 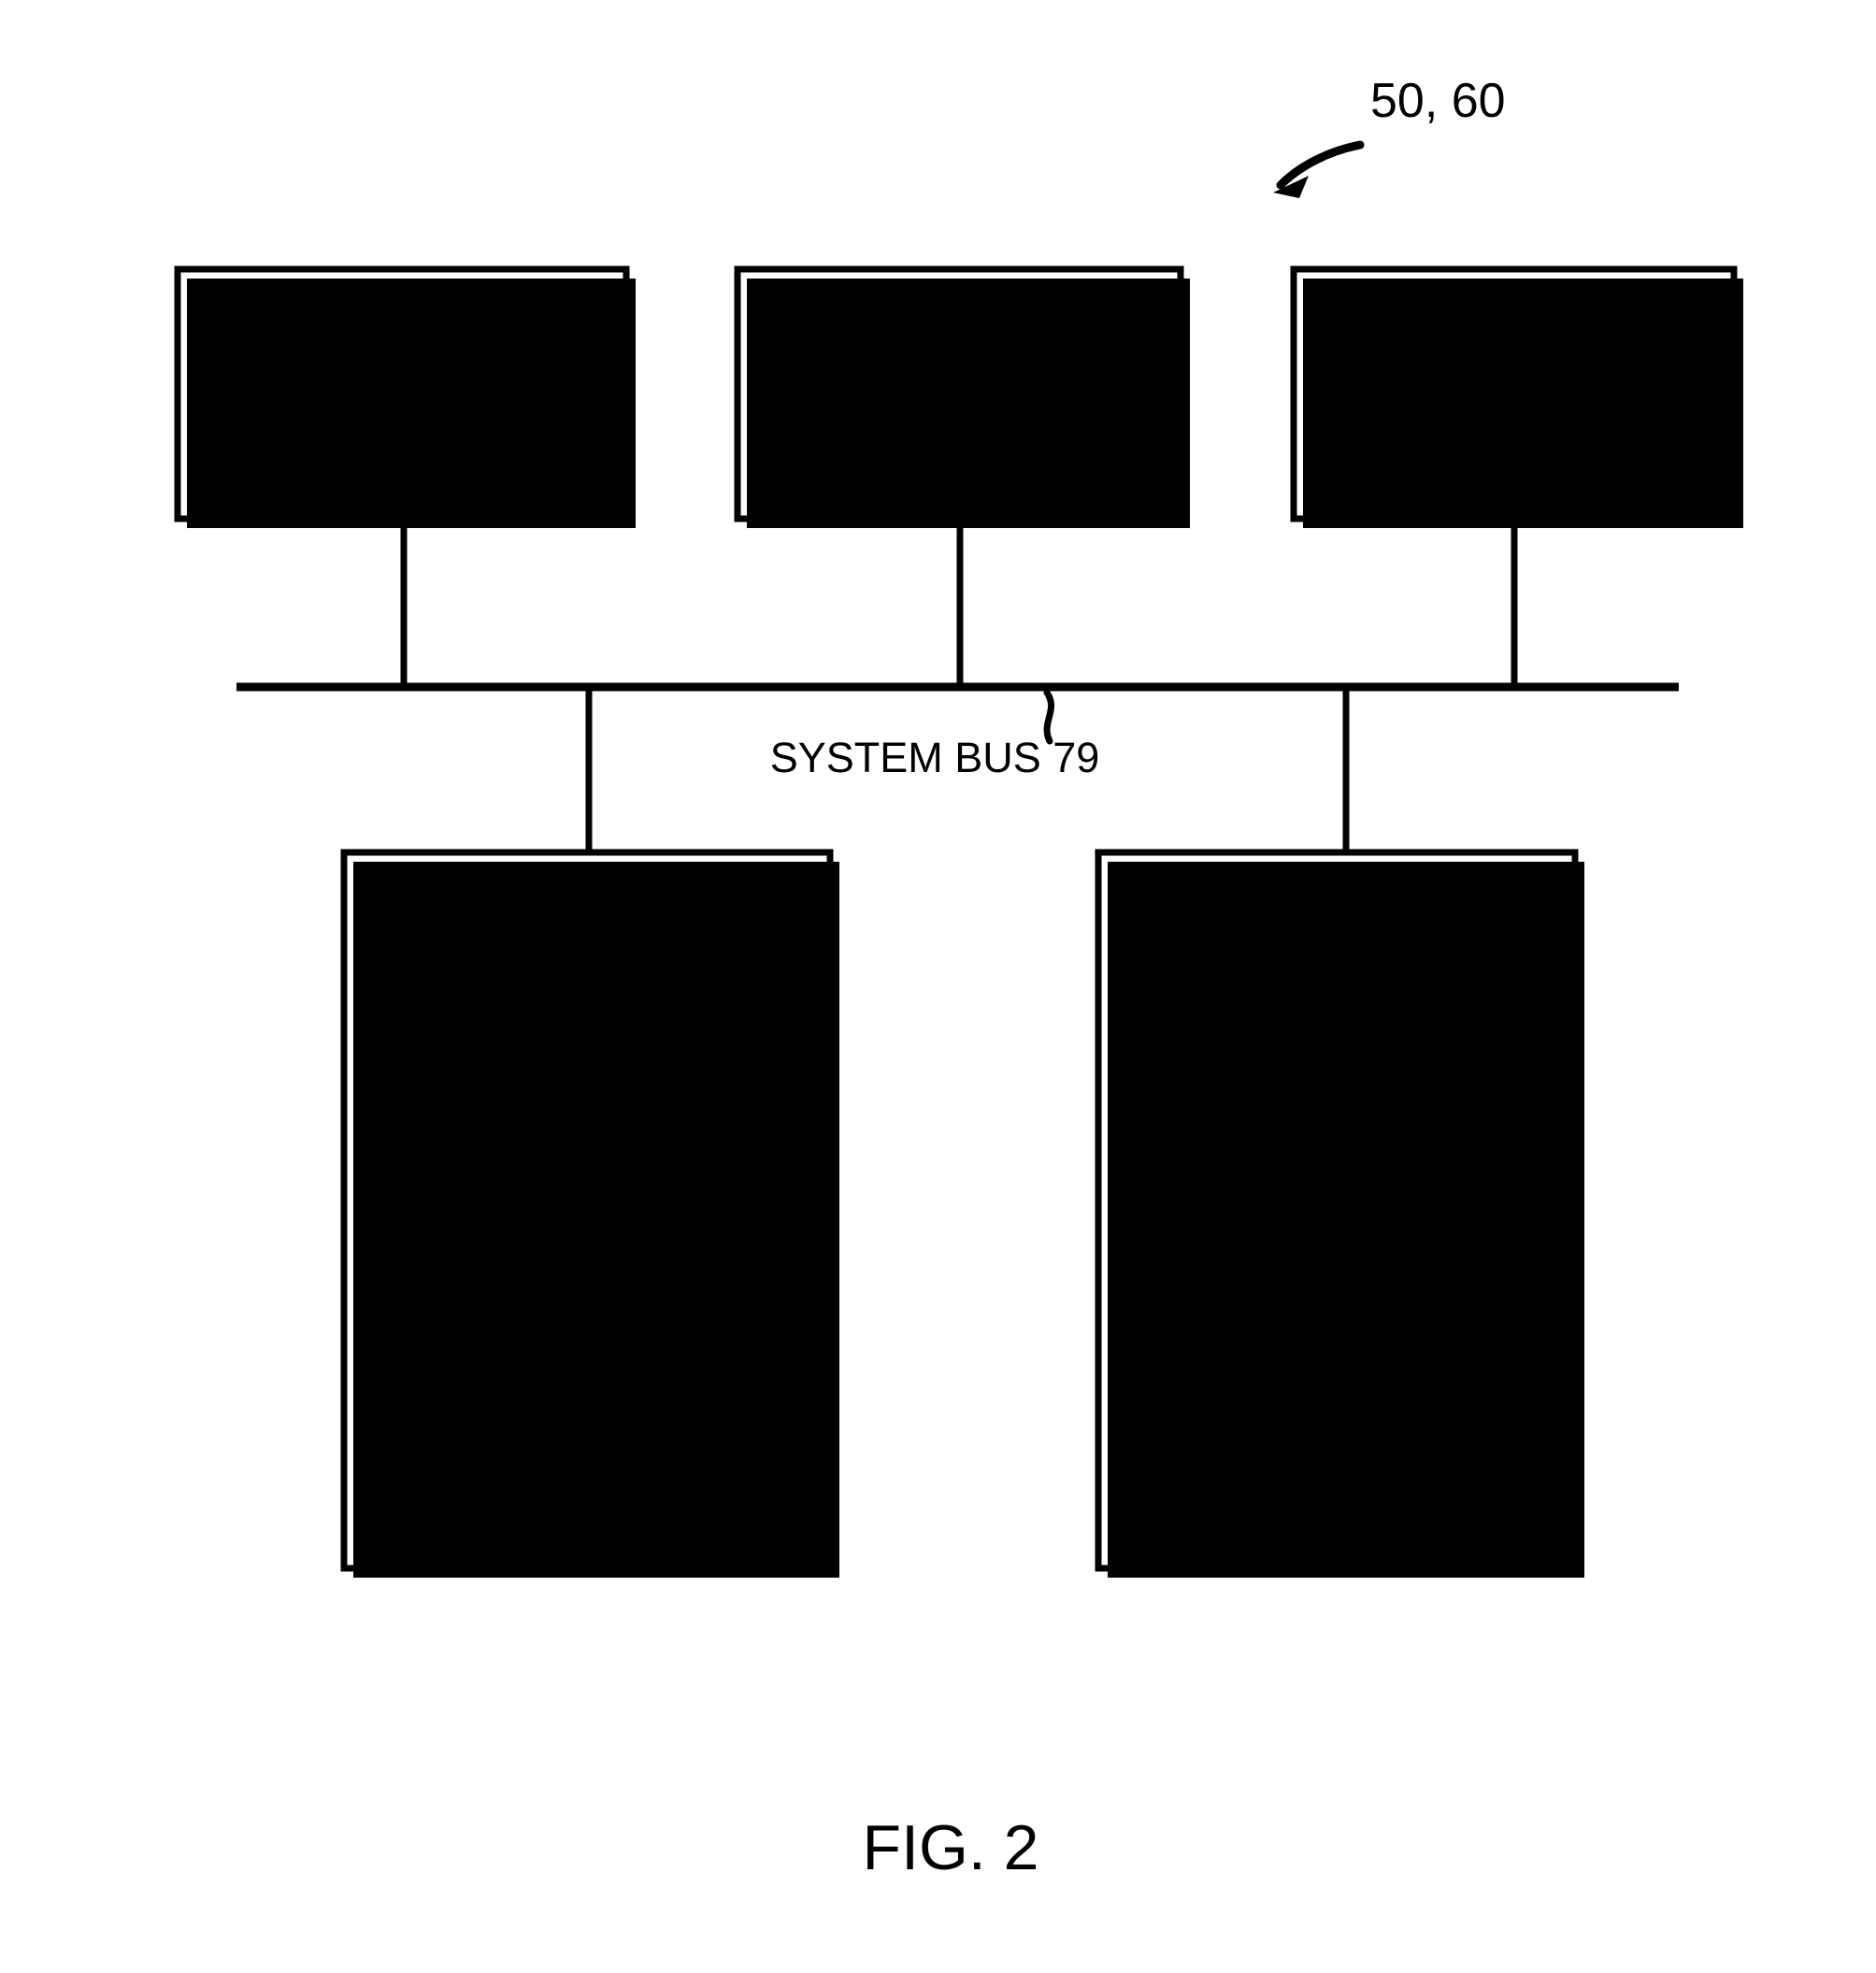 What do you see at coordinates (589, 1213) in the screenshot?
I see `block-memory: MEMORY 90 ROUTINE 92 DATA 94` at bounding box center [589, 1213].